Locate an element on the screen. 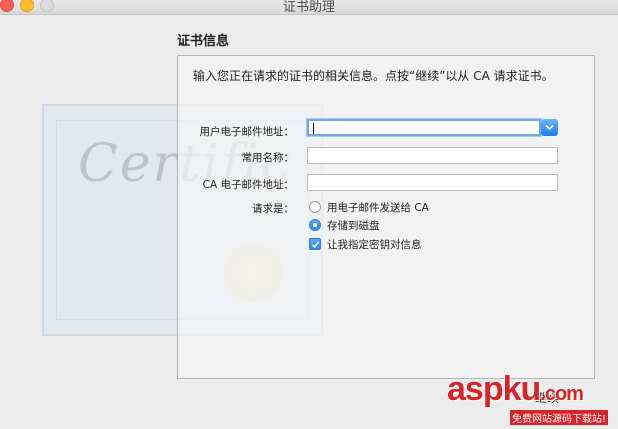  checkmark-icon is located at coordinates (315, 245).